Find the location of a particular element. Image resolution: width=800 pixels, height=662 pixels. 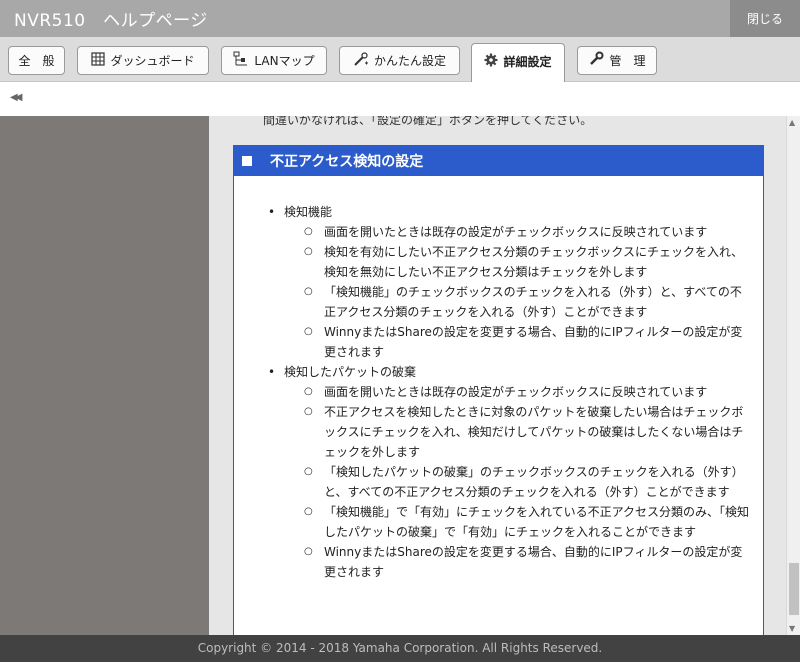

title-bar: NVR510 ヘルプページ 閉じる is located at coordinates (400, 18).